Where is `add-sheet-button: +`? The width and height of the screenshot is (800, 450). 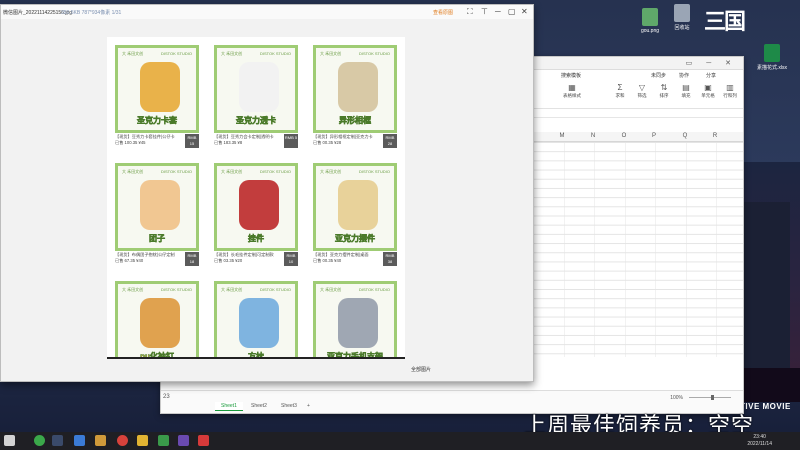
add-sheet-button: + is located at coordinates (308, 406).